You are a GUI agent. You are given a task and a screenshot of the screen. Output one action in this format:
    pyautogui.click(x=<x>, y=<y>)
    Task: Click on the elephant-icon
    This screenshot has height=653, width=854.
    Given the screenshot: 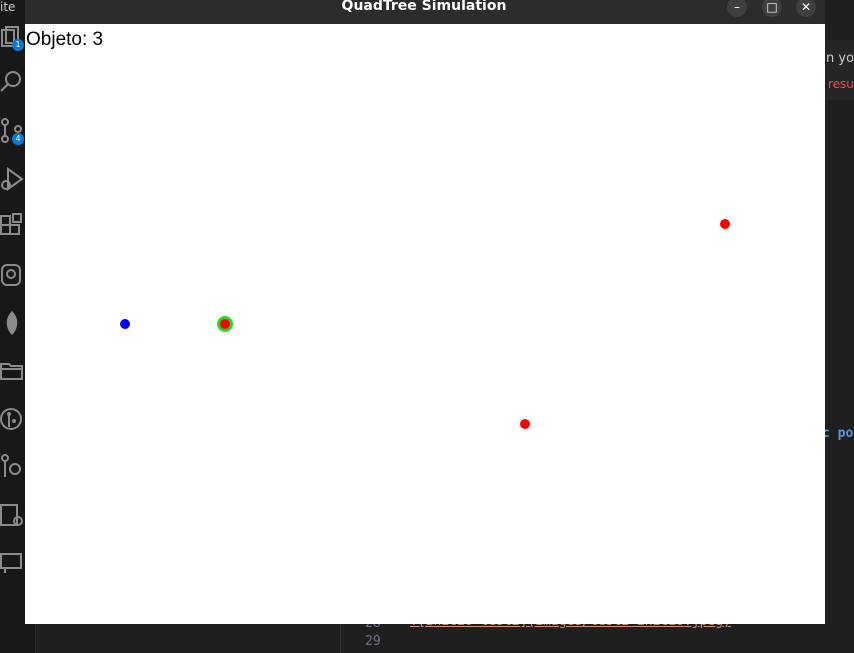 What is the action you would take?
    pyautogui.click(x=12, y=275)
    